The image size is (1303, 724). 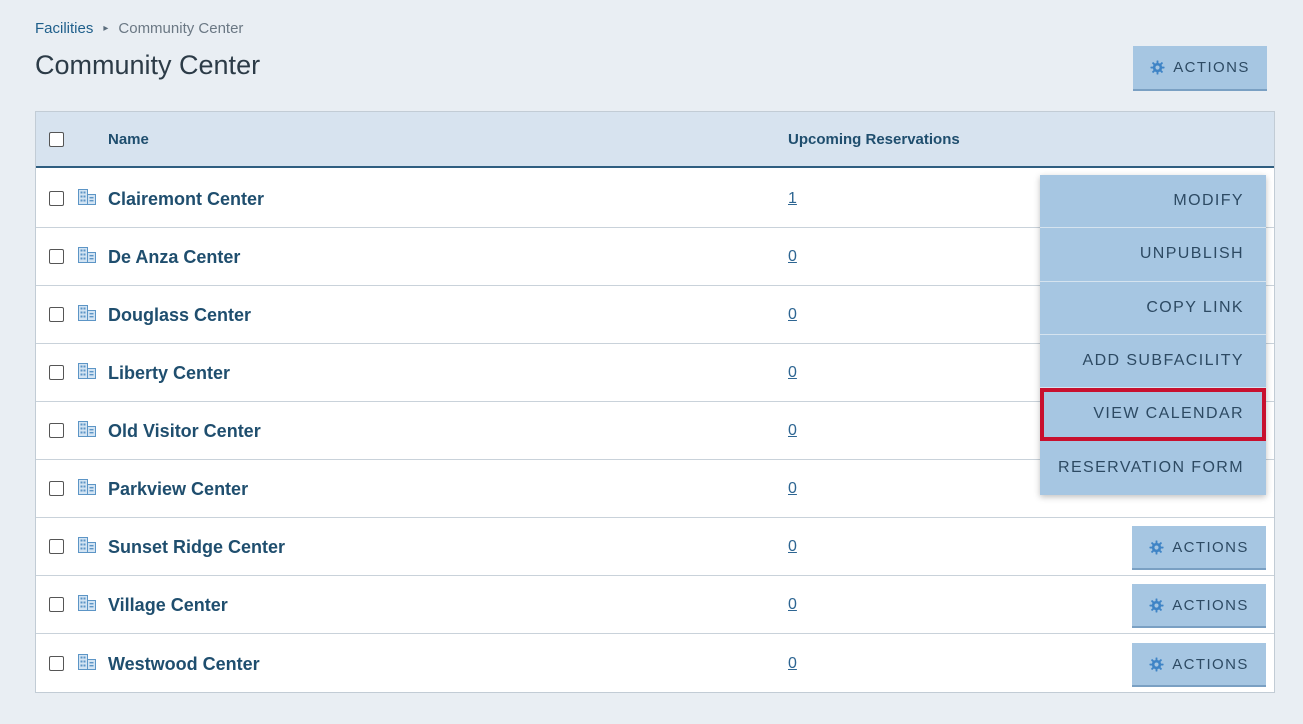 I want to click on column-header-upcoming: Upcoming Reservations, so click(x=874, y=139).